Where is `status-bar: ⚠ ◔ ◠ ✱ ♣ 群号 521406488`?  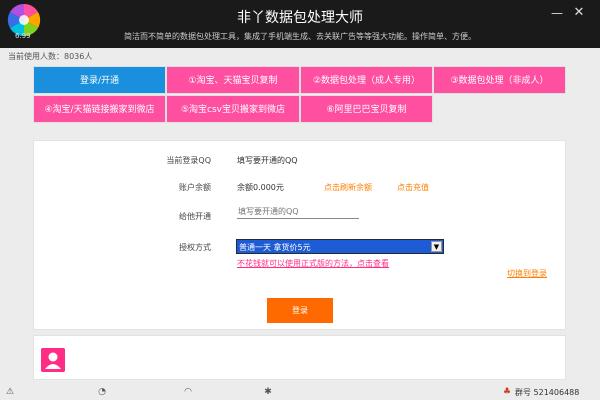 status-bar: ⚠ ◔ ◠ ✱ ♣ 群号 521406488 is located at coordinates (300, 392).